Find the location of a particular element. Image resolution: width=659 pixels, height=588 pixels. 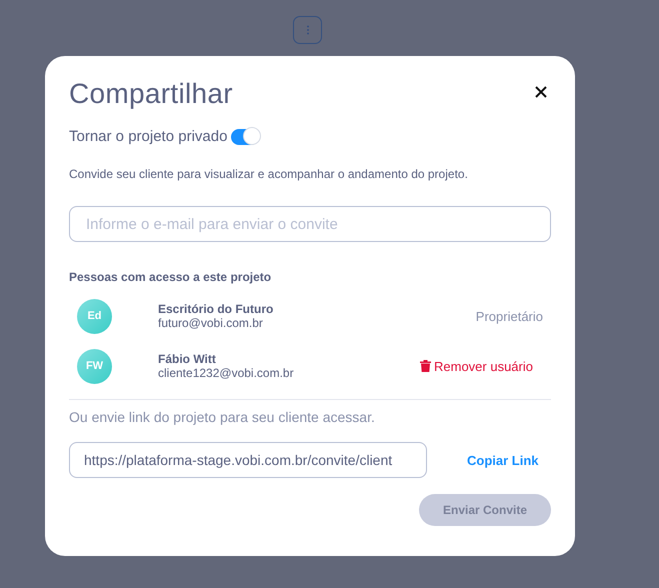

remove-user-button: Remover usuário is located at coordinates (476, 366).